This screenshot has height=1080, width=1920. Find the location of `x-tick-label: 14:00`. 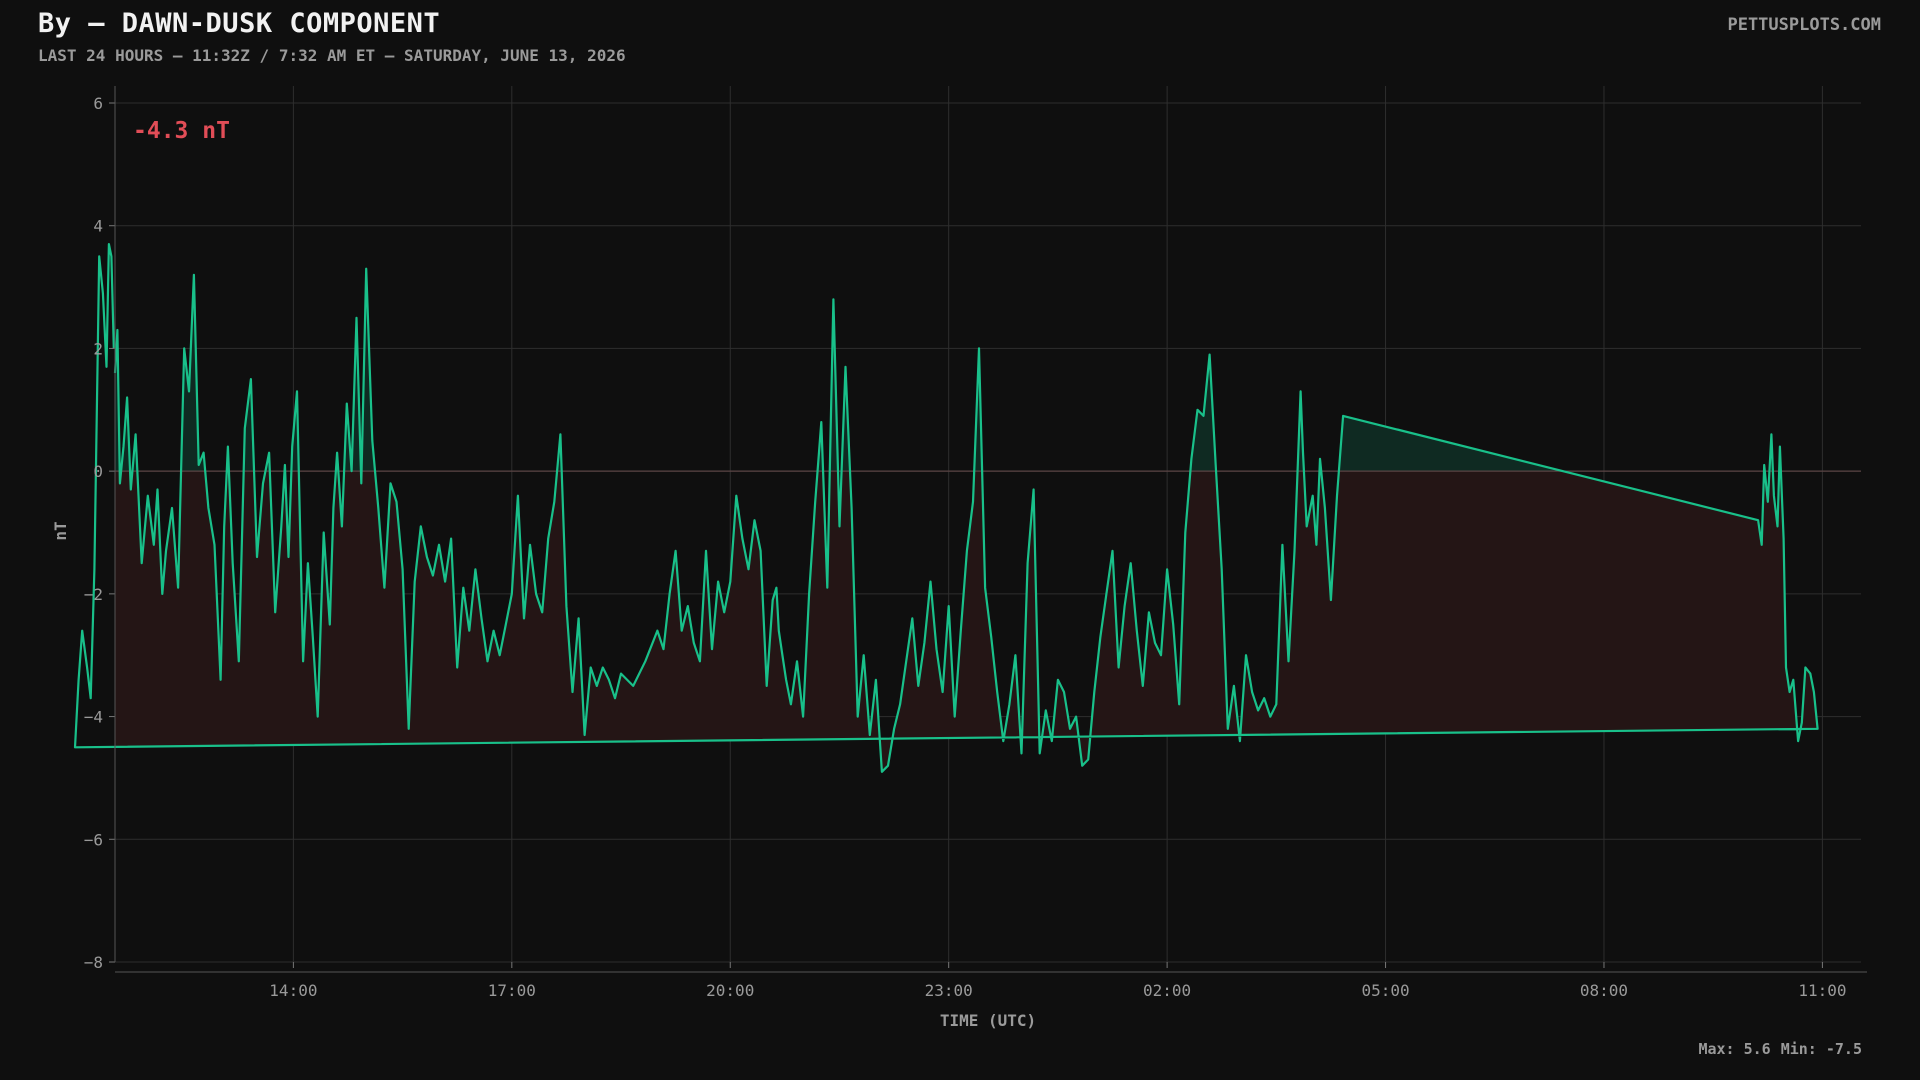

x-tick-label: 14:00 is located at coordinates (293, 990).